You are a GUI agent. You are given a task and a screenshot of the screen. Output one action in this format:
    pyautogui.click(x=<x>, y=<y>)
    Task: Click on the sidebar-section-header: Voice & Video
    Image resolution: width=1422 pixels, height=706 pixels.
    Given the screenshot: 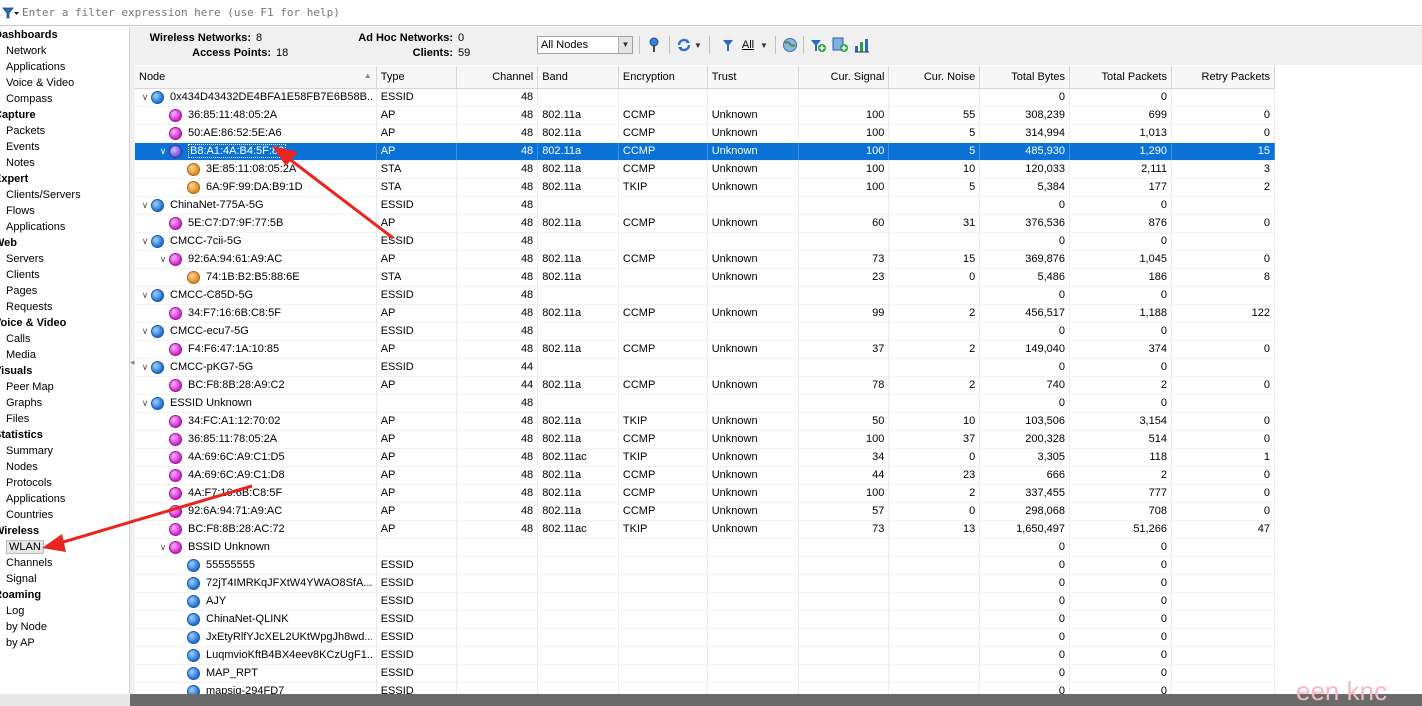 What is the action you would take?
    pyautogui.click(x=64, y=323)
    